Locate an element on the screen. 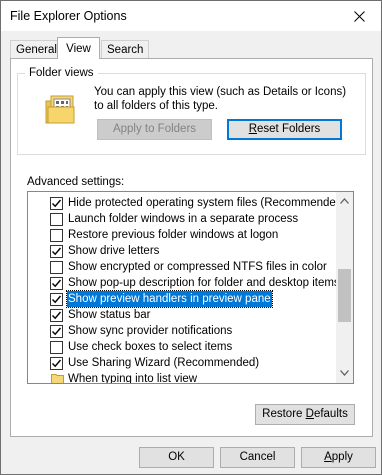 This screenshot has height=475, width=382. list-item-label-selected: Show preview handlers in preview pane is located at coordinates (169, 299).